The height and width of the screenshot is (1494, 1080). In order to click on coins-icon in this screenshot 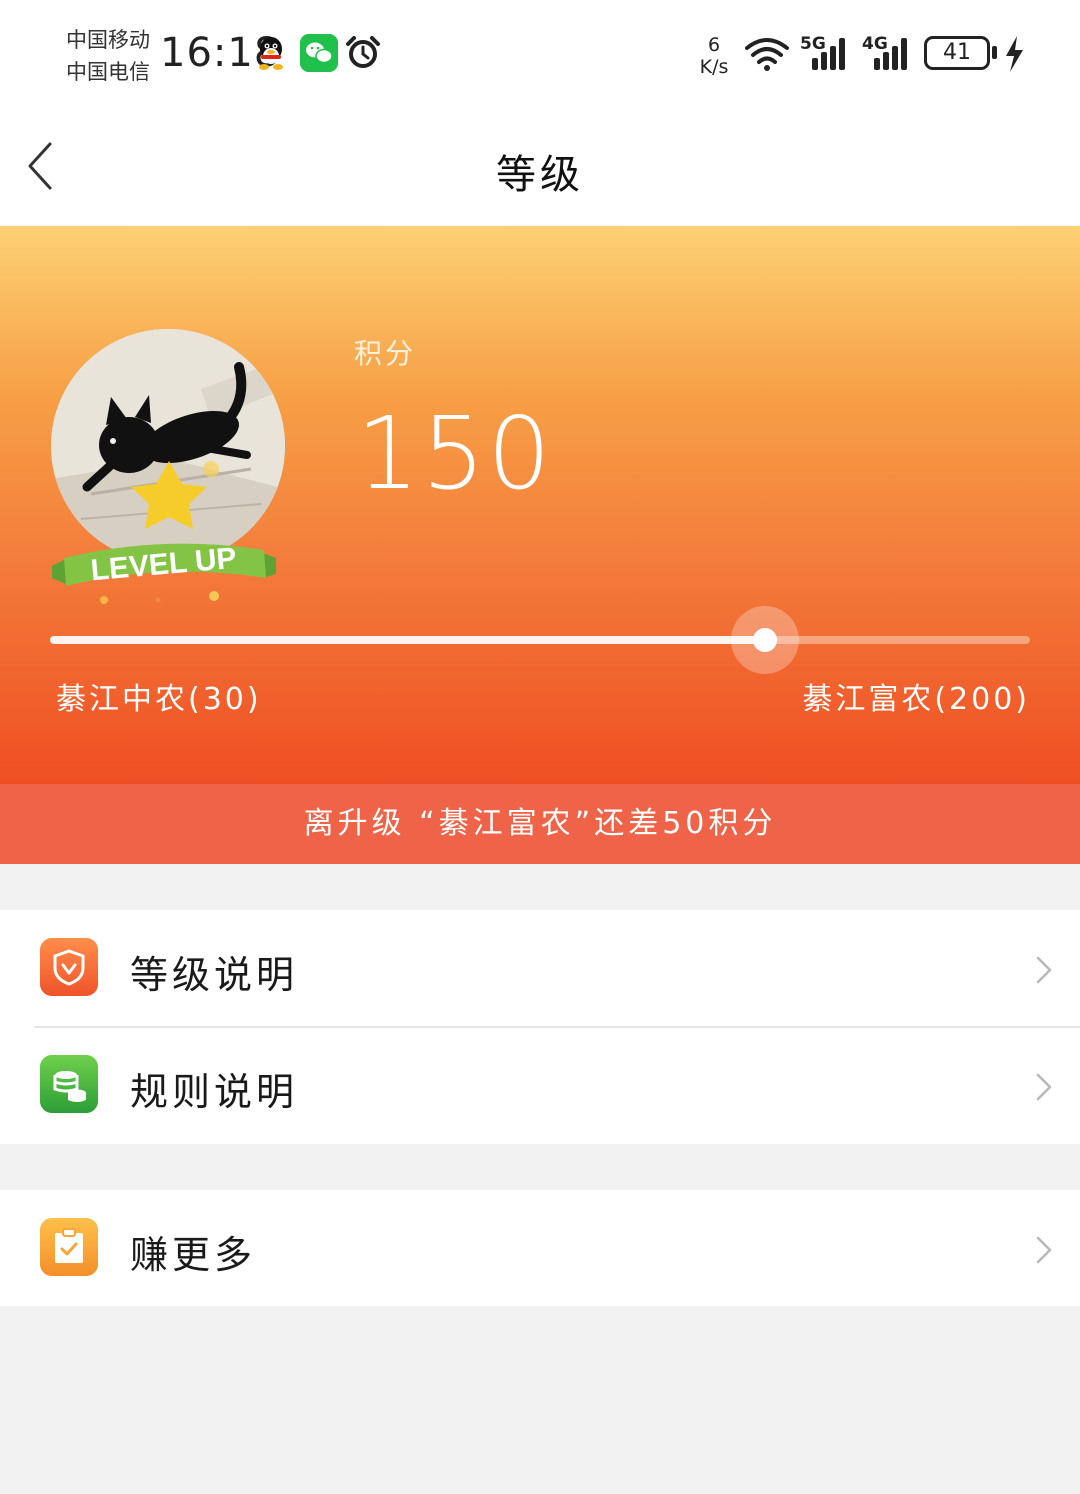, I will do `click(69, 1084)`.